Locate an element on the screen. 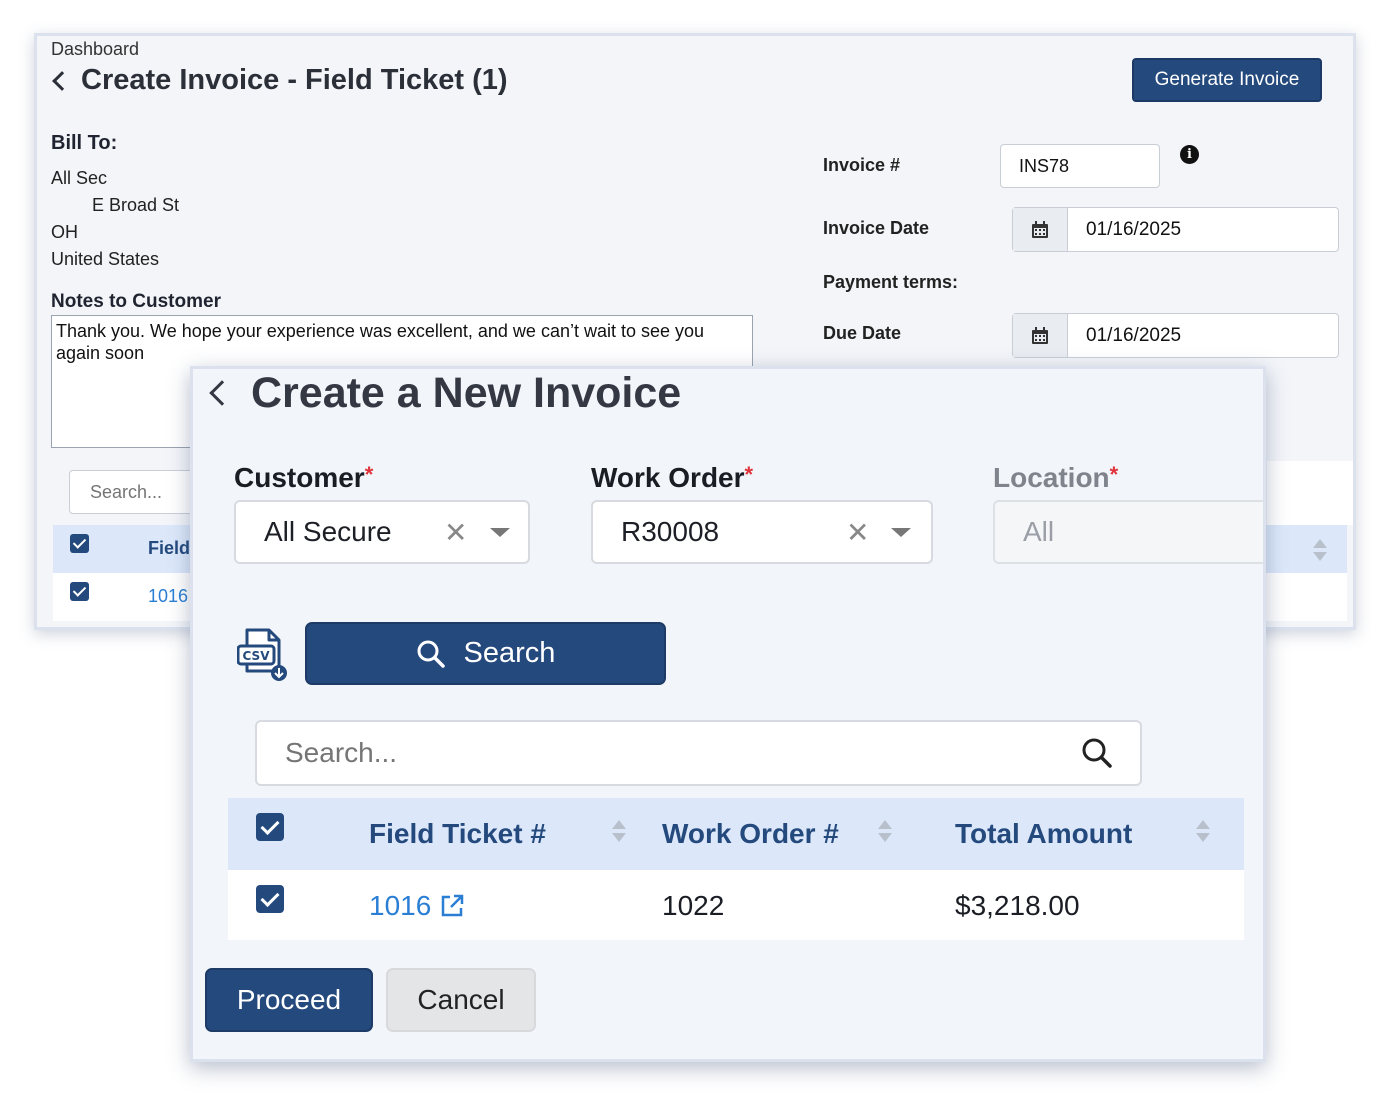 The image size is (1400, 1100). generate-invoice-button: Generate Invoice is located at coordinates (1227, 80).